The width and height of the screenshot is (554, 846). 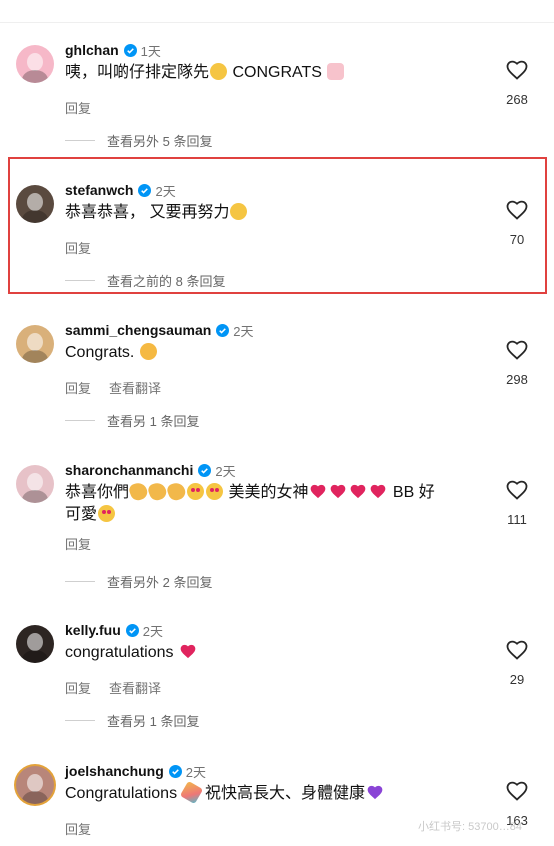 I want to click on comment-text: Congratulations 祝快高長大、身體健康, so click(x=275, y=792).